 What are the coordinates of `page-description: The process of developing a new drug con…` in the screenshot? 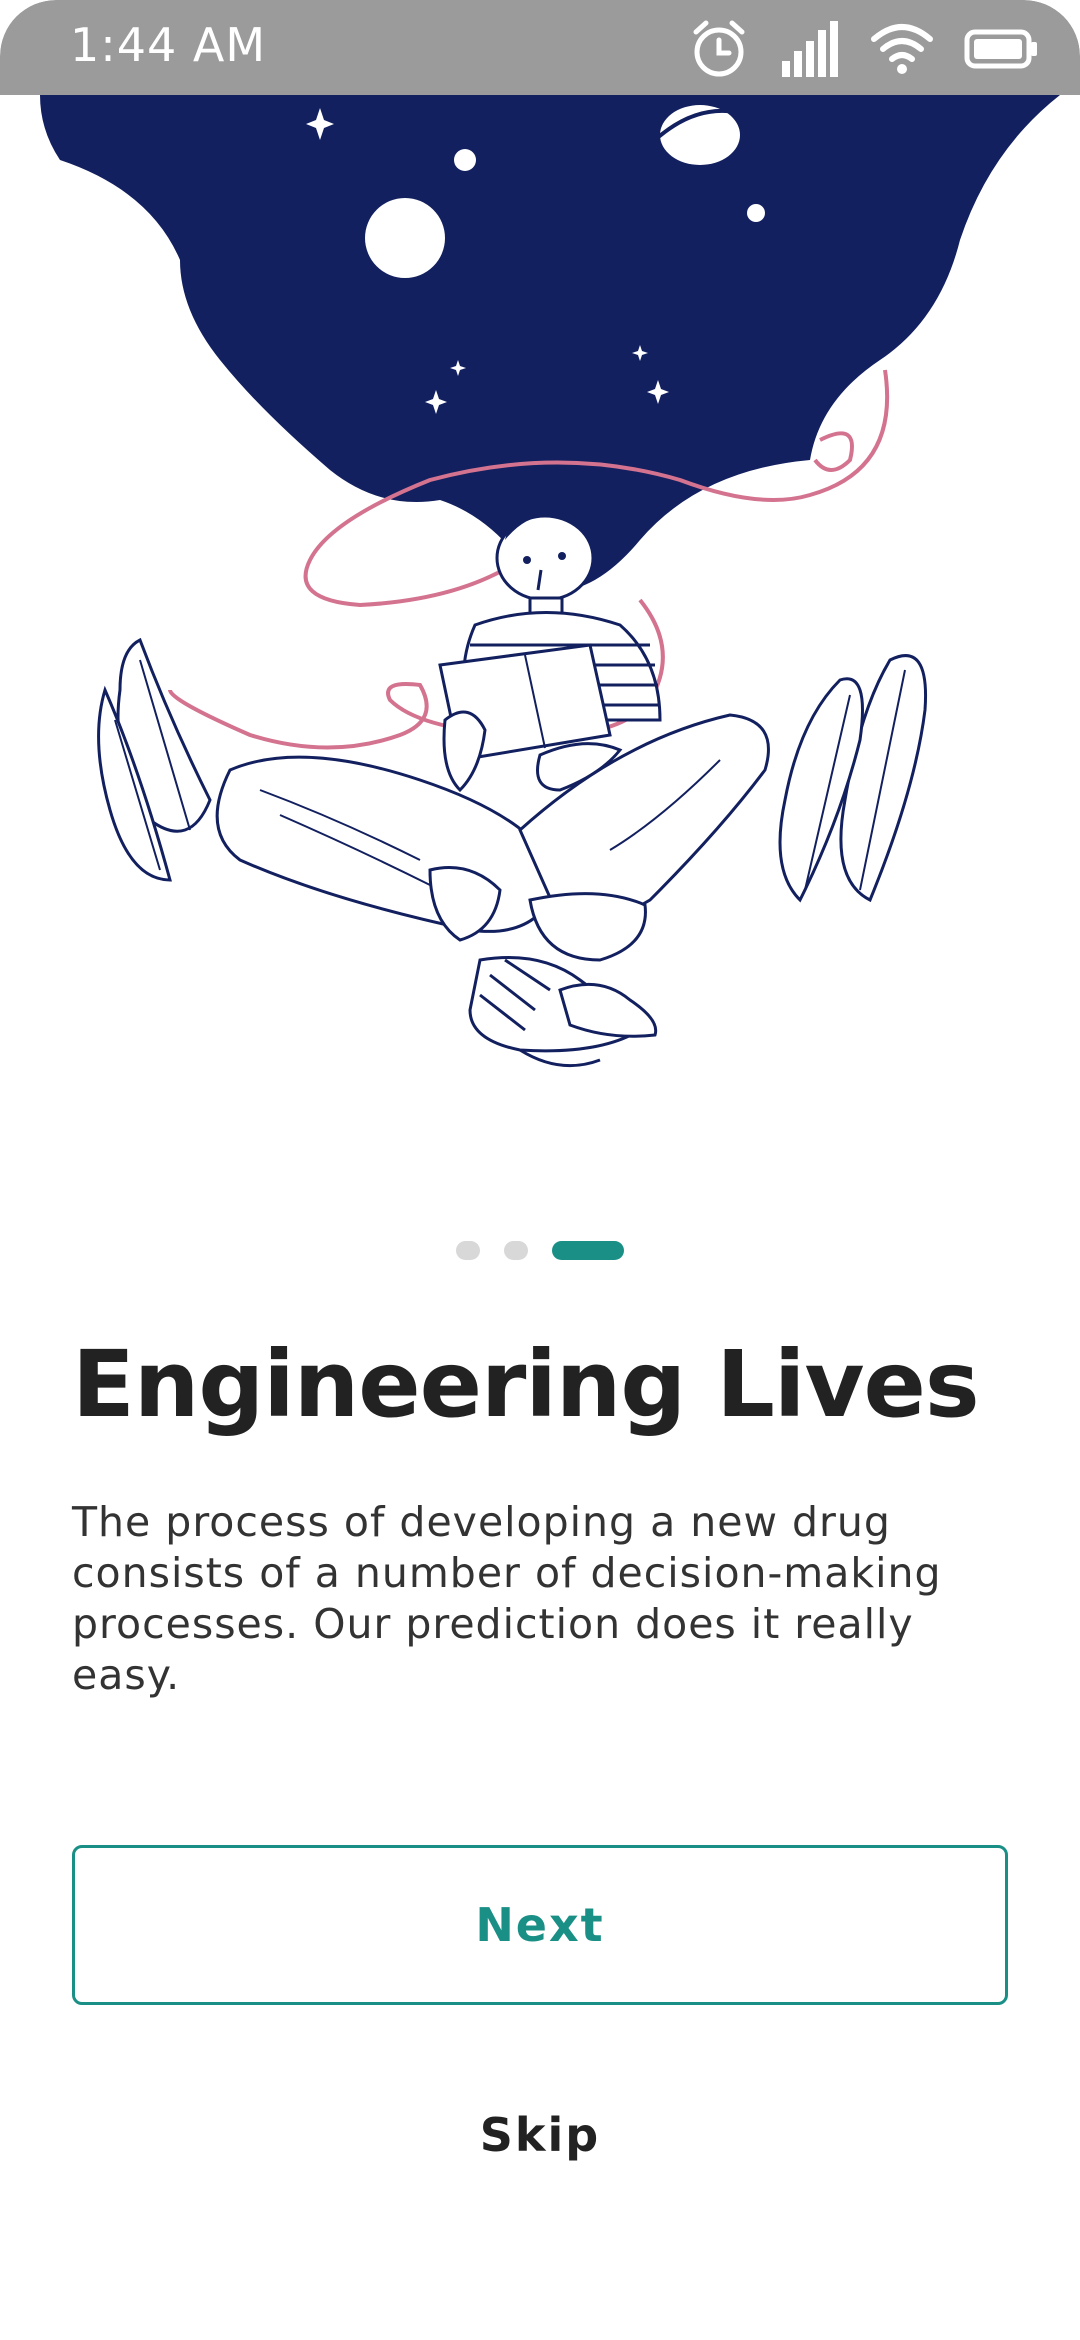 It's located at (507, 1598).